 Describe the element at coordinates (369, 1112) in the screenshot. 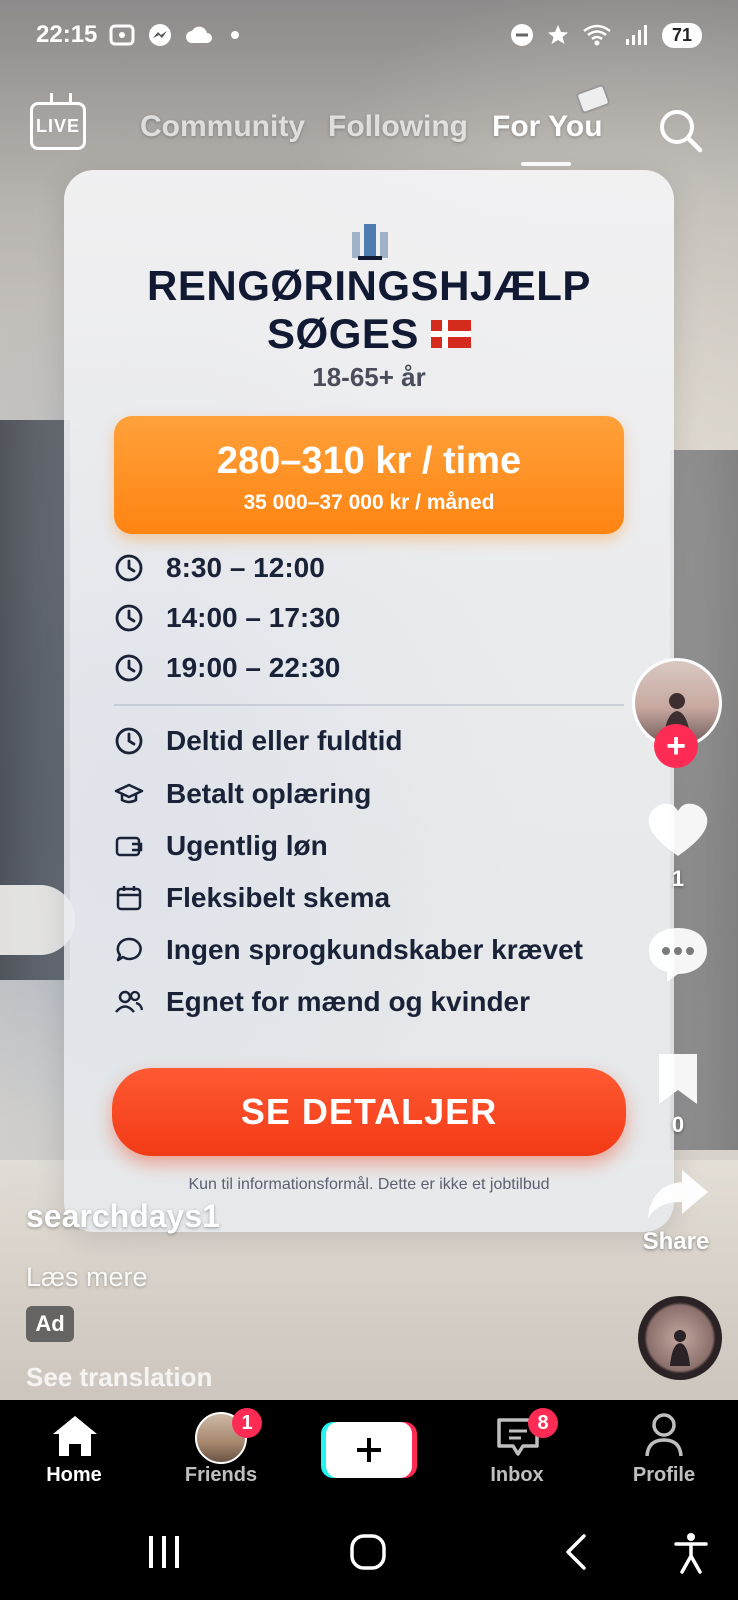

I see `see-details-button: SE DETALJER` at that location.